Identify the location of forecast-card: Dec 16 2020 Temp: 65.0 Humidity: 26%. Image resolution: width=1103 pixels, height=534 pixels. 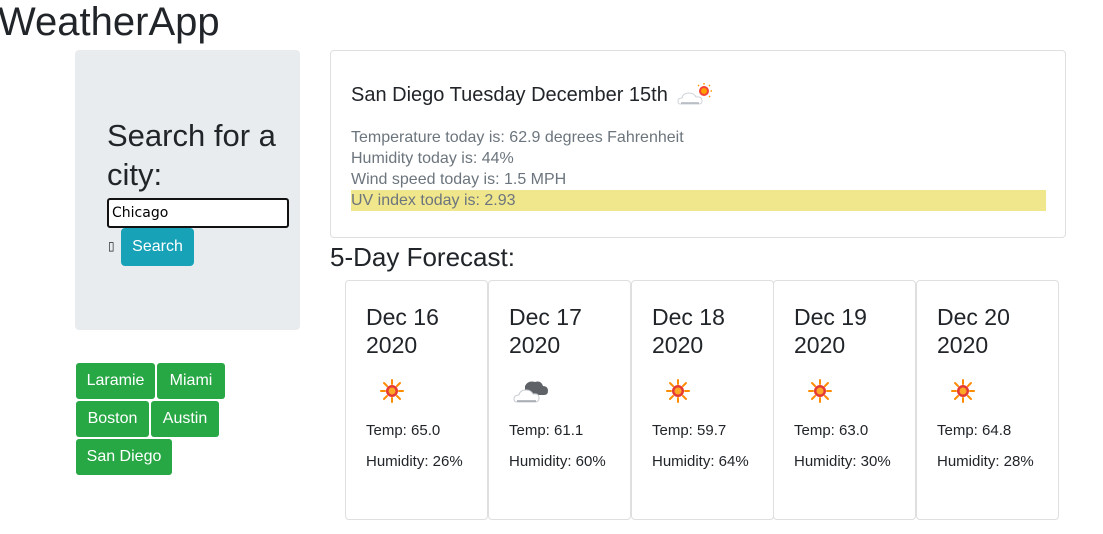
(416, 400).